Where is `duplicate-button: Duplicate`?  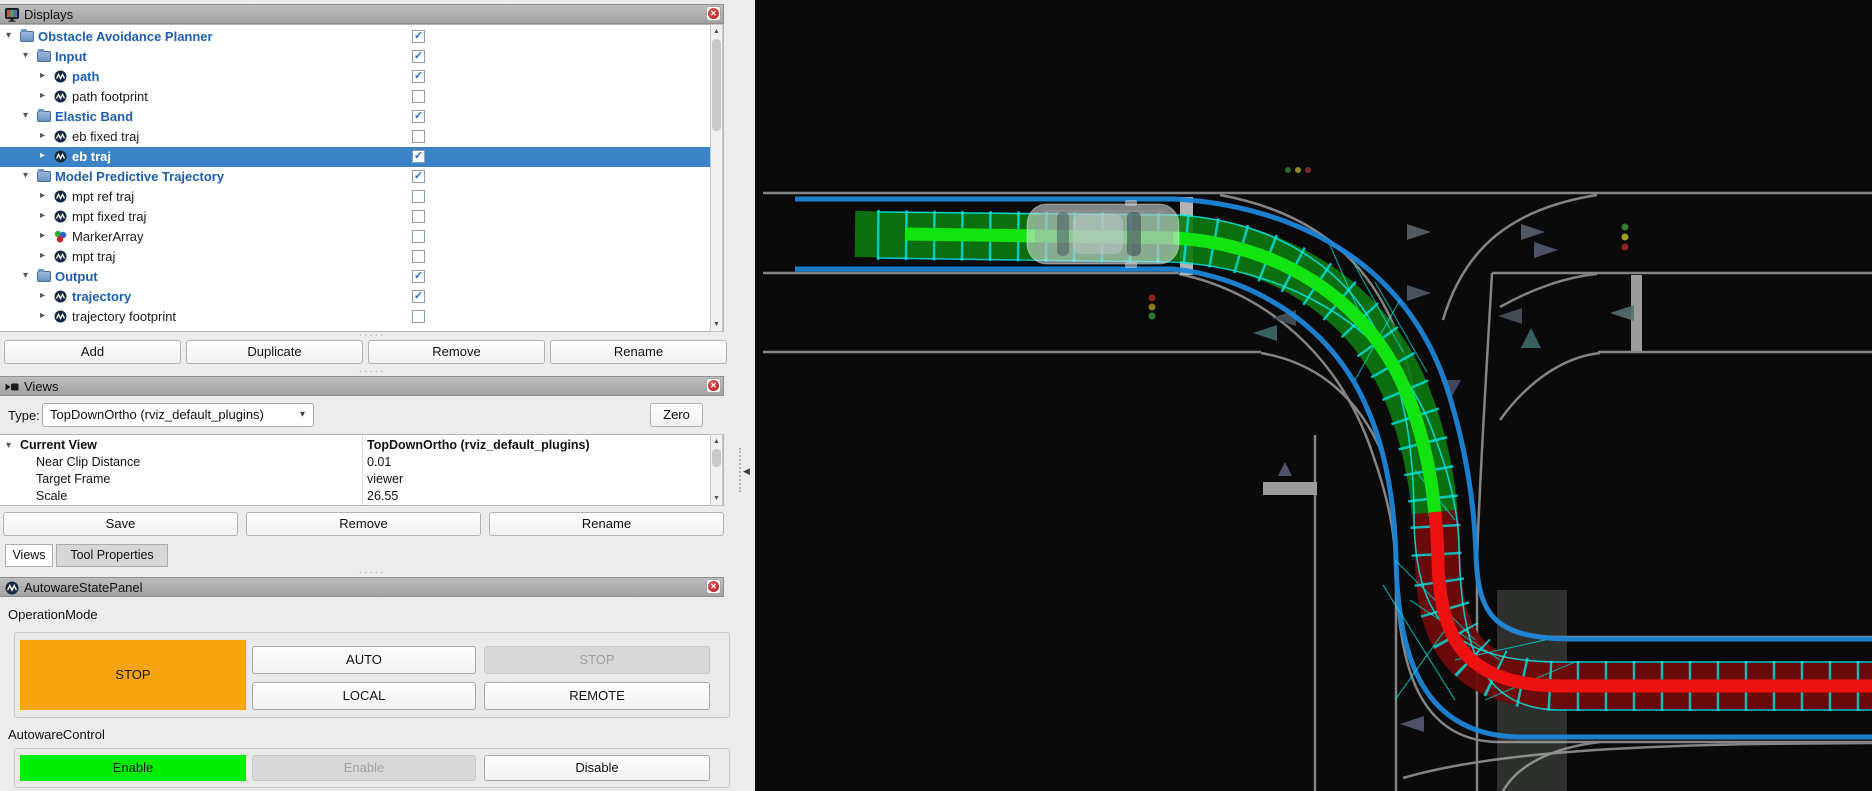 duplicate-button: Duplicate is located at coordinates (274, 352).